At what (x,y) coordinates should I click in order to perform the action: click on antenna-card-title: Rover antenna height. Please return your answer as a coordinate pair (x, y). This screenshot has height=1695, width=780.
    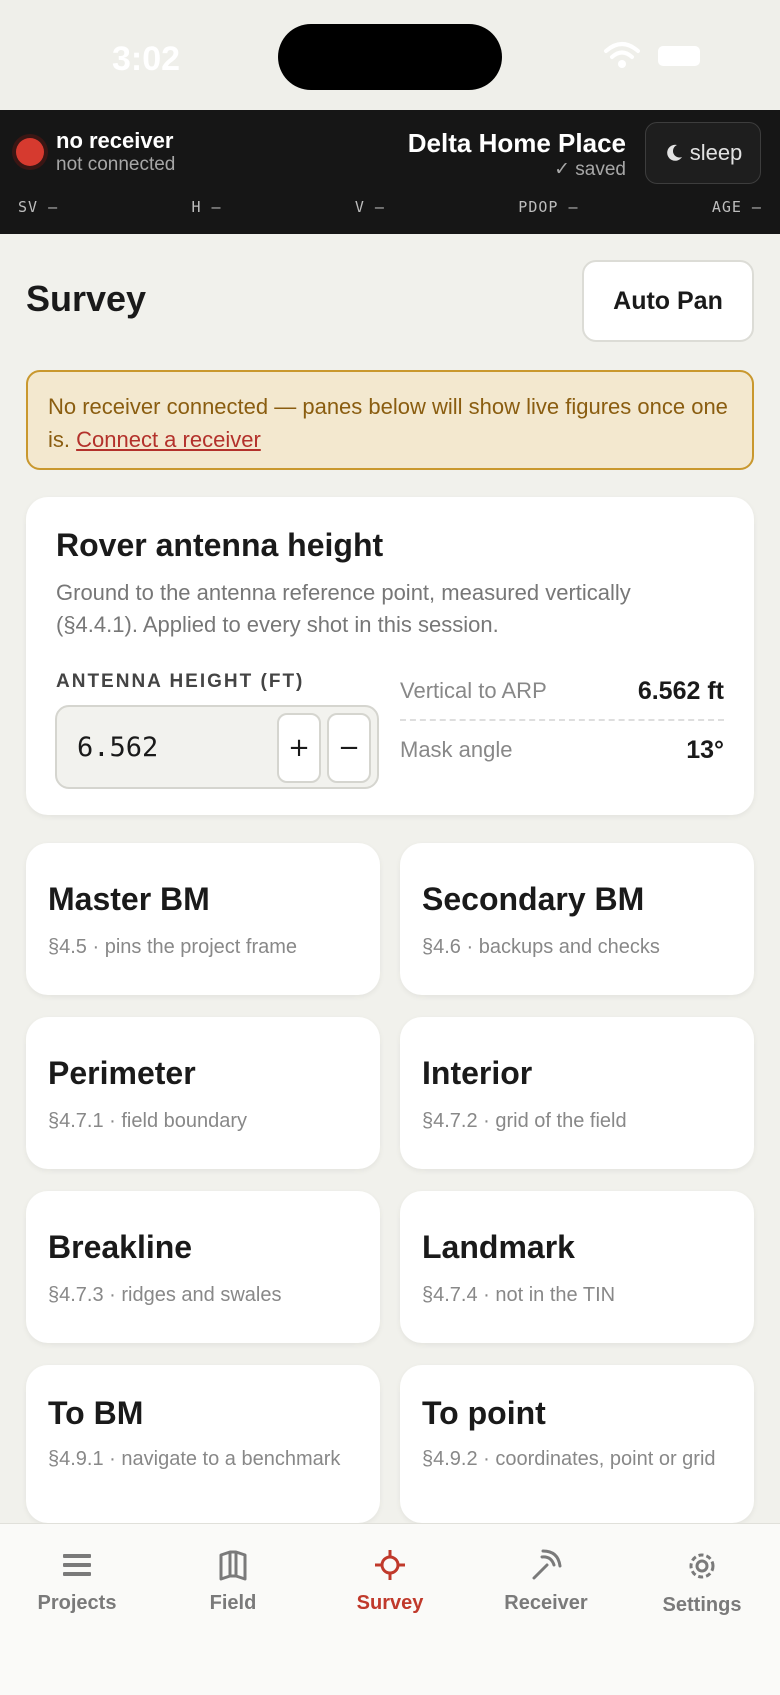
    Looking at the image, I should click on (220, 545).